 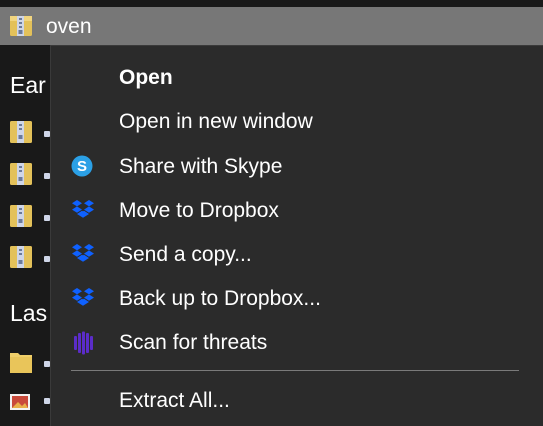 What do you see at coordinates (295, 370) in the screenshot?
I see `menu-separator` at bounding box center [295, 370].